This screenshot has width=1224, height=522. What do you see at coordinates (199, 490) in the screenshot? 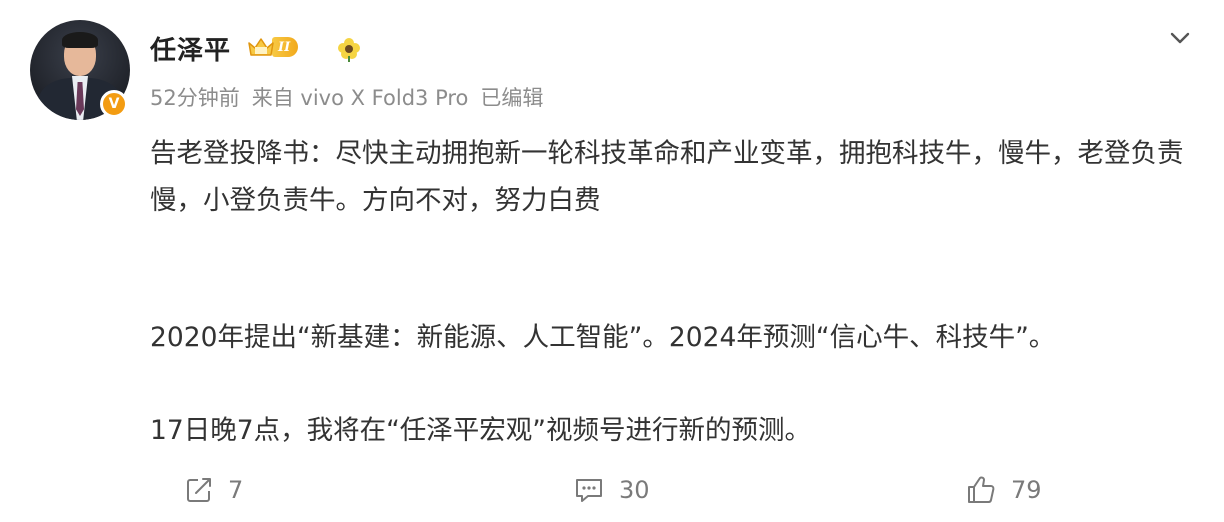
I see `repost-icon` at bounding box center [199, 490].